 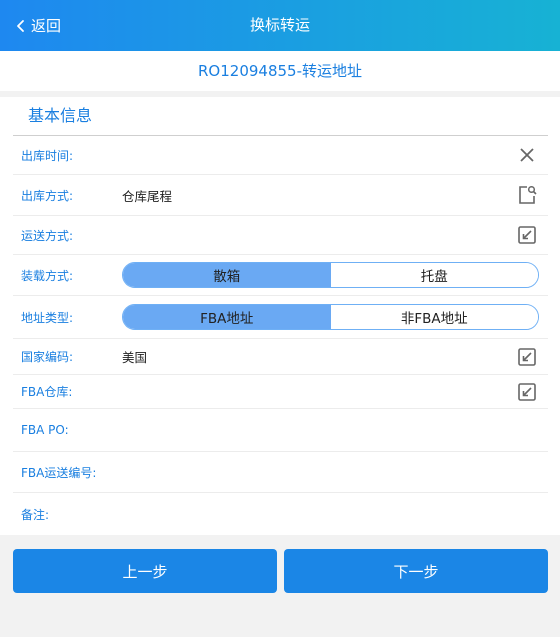 I want to click on field-country-code: 国家编码: 美国, so click(x=280, y=356).